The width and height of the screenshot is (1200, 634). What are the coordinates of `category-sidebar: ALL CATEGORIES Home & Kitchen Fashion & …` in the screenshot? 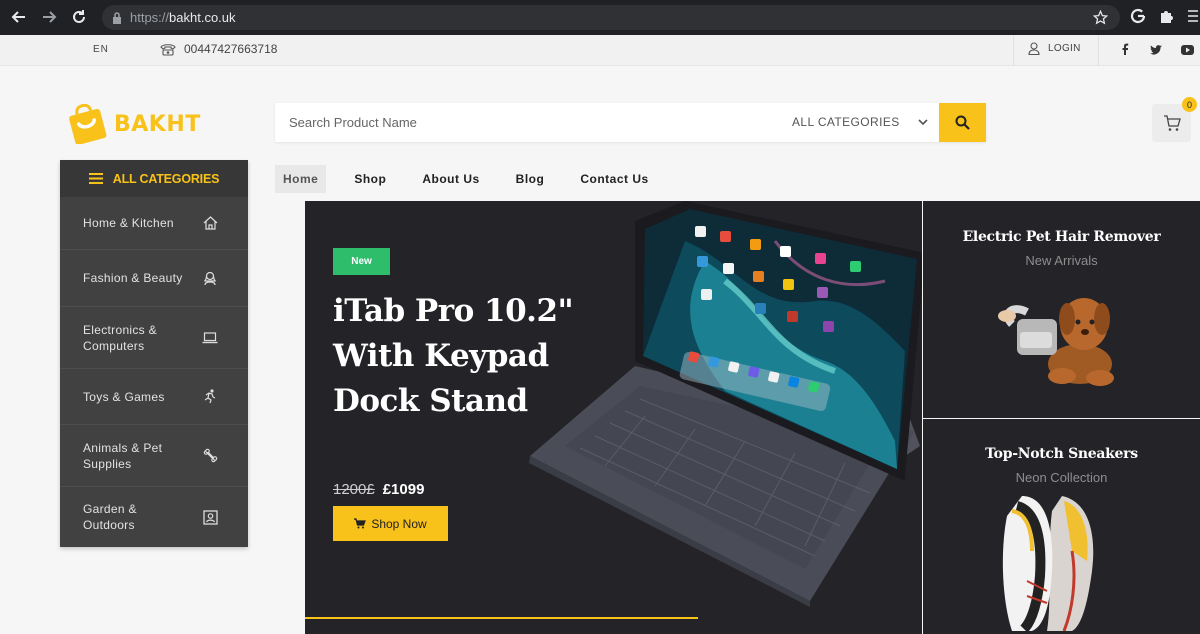 It's located at (154, 353).